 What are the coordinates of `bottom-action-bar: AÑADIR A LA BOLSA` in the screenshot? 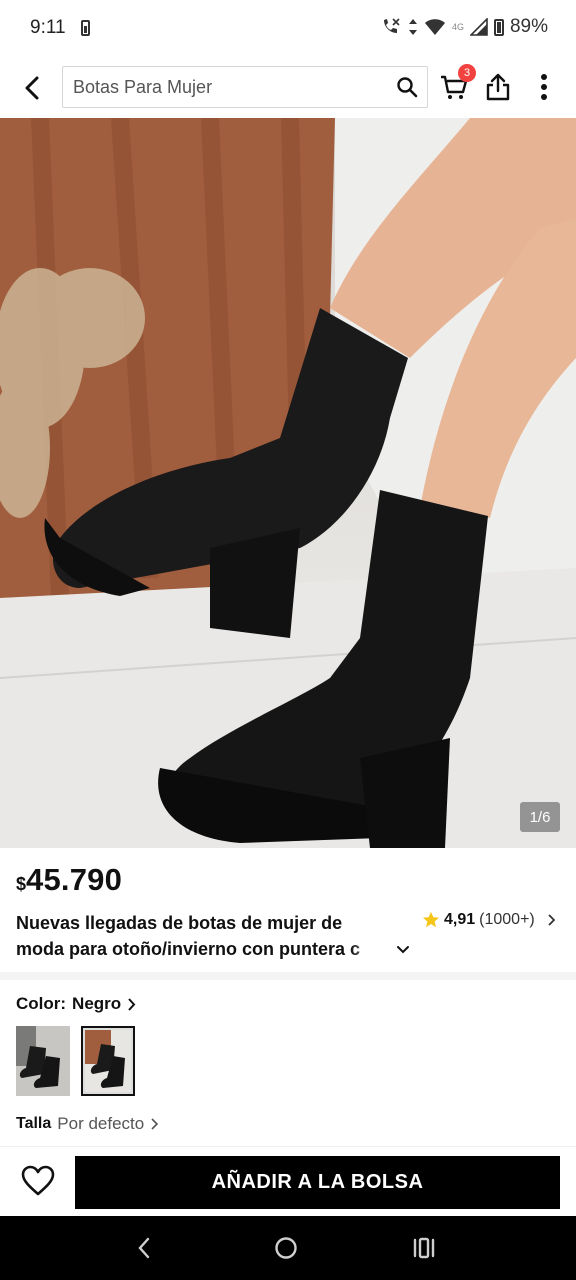 It's located at (288, 1181).